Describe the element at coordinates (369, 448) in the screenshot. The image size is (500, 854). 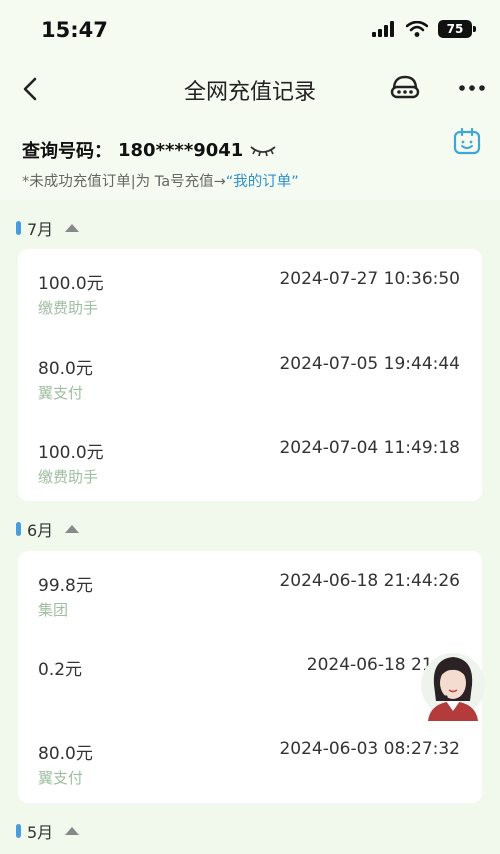
I see `record-date: 2024-07-04 11:49:18` at that location.